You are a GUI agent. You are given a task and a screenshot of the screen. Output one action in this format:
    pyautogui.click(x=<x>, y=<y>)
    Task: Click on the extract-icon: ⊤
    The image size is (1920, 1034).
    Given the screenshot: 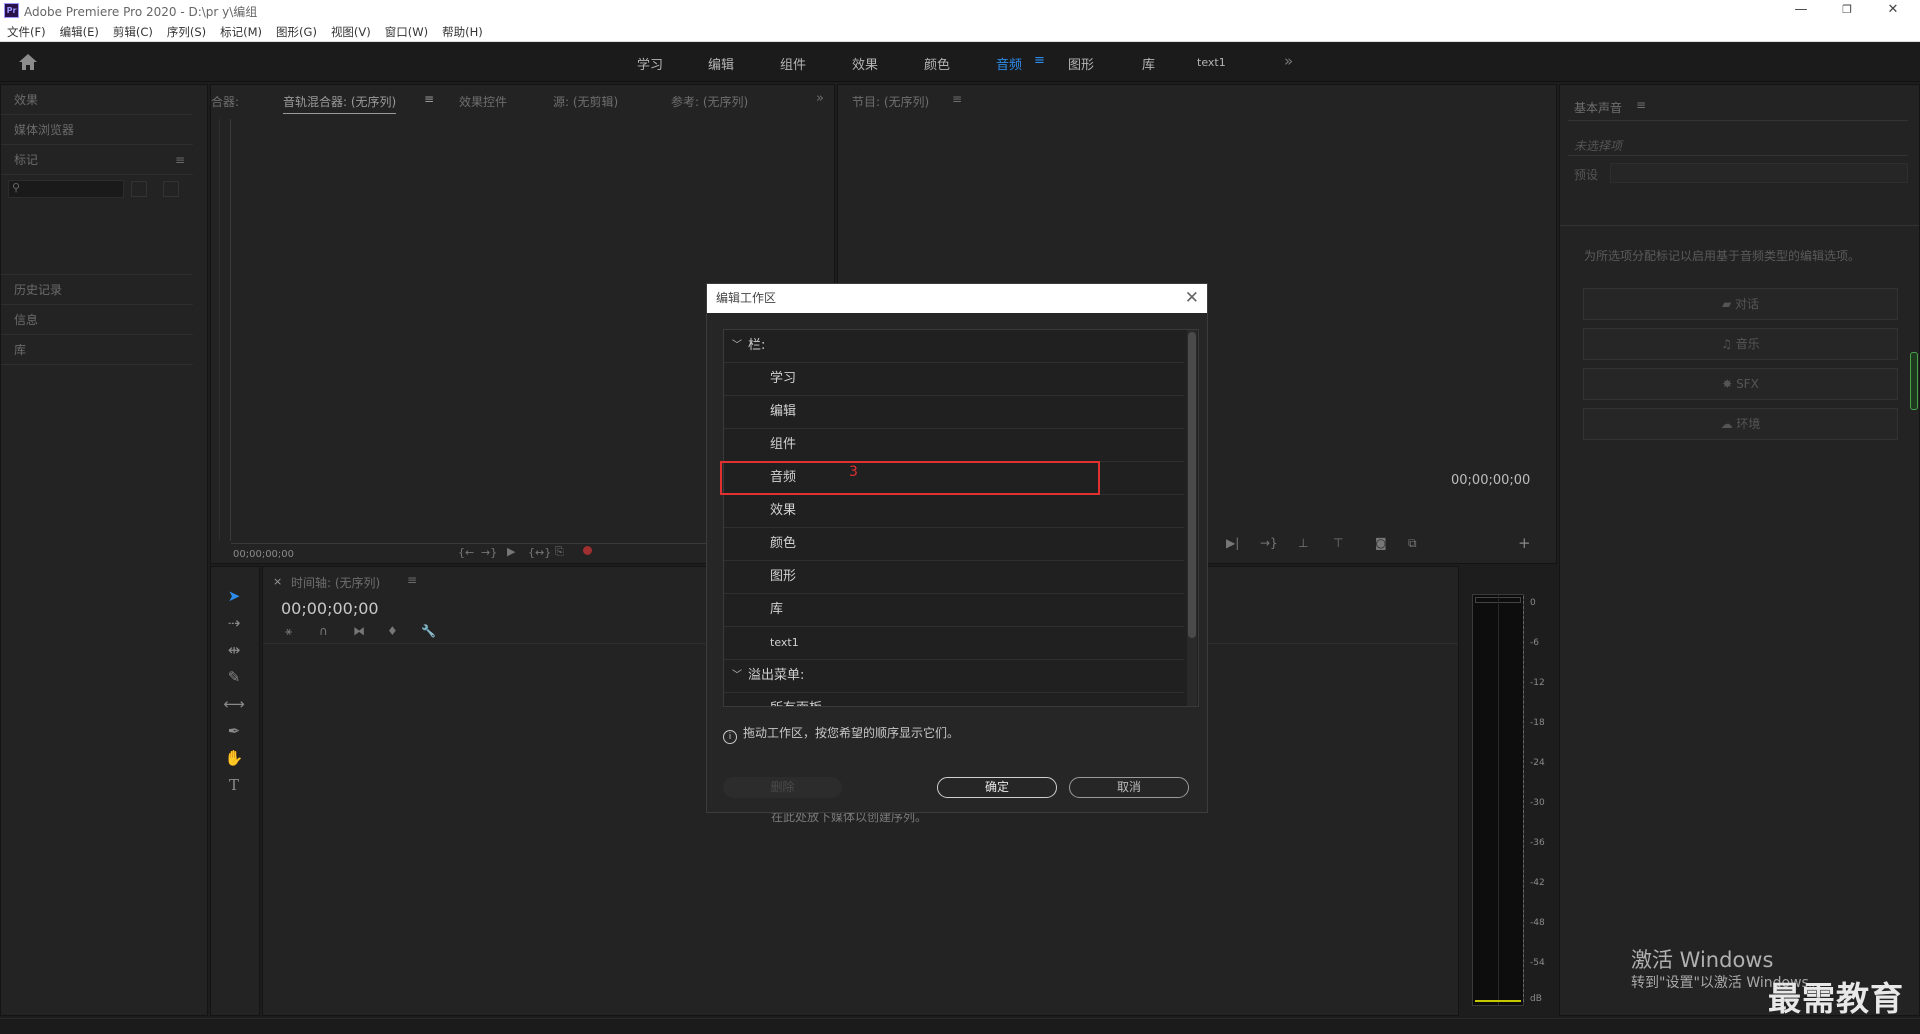 What is the action you would take?
    pyautogui.click(x=1338, y=543)
    